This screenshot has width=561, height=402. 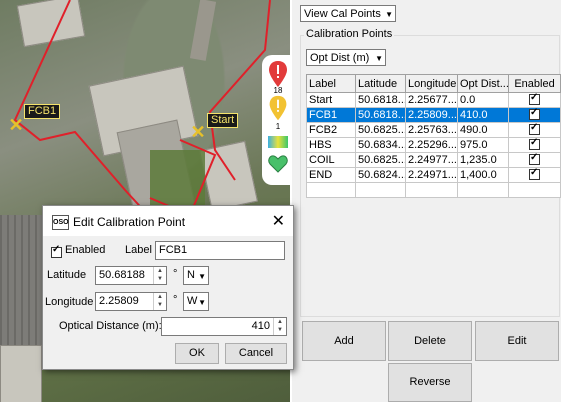 I want to click on longitude-hemisphere-select: W ▼, so click(x=196, y=301).